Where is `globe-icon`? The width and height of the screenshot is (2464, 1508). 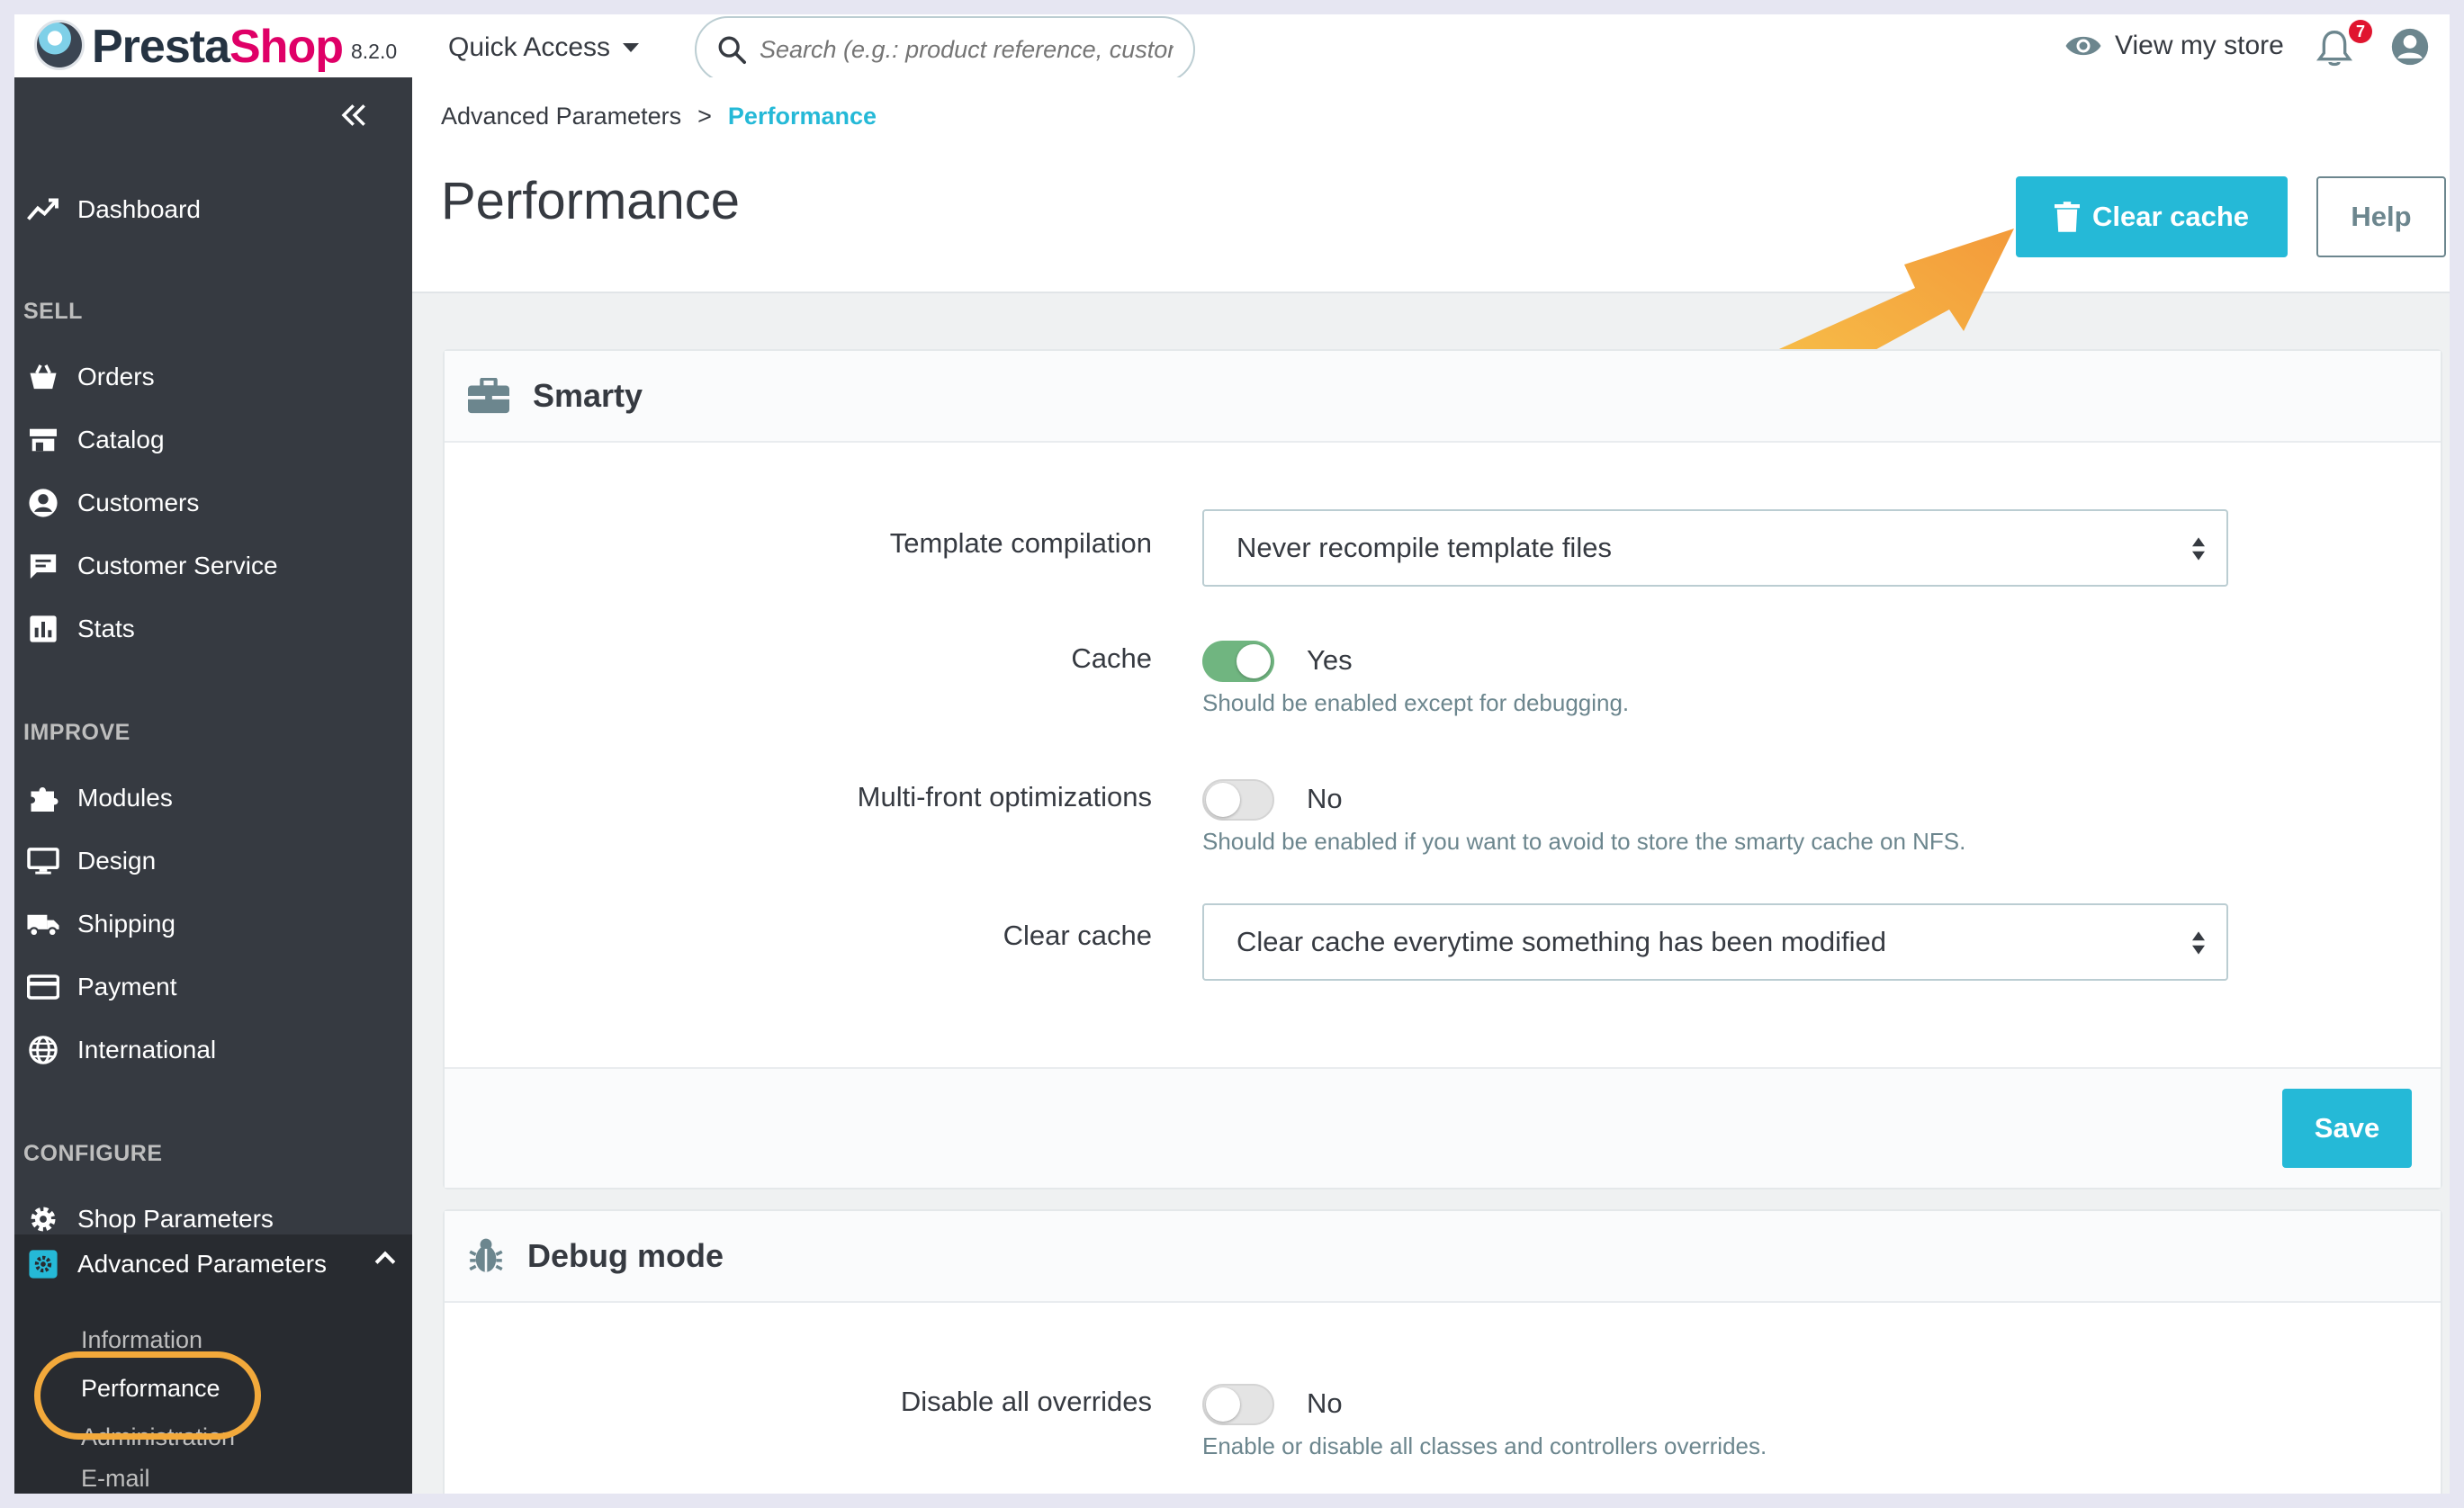
globe-icon is located at coordinates (43, 1050).